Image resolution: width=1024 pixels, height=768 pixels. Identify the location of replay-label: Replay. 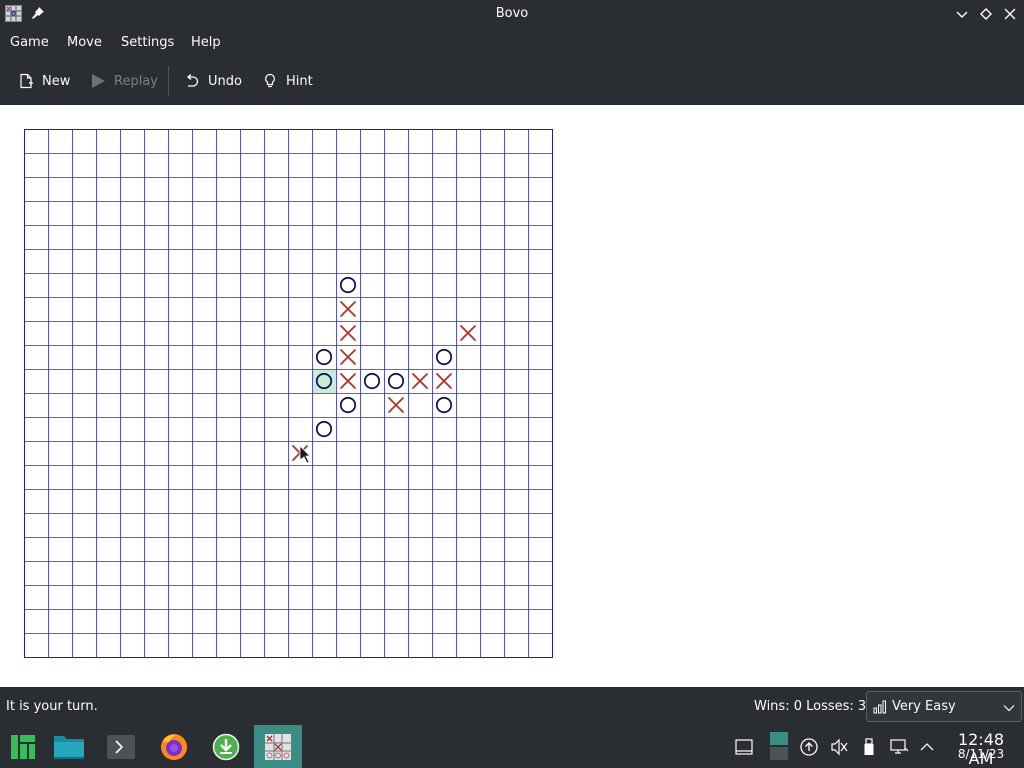
(136, 81).